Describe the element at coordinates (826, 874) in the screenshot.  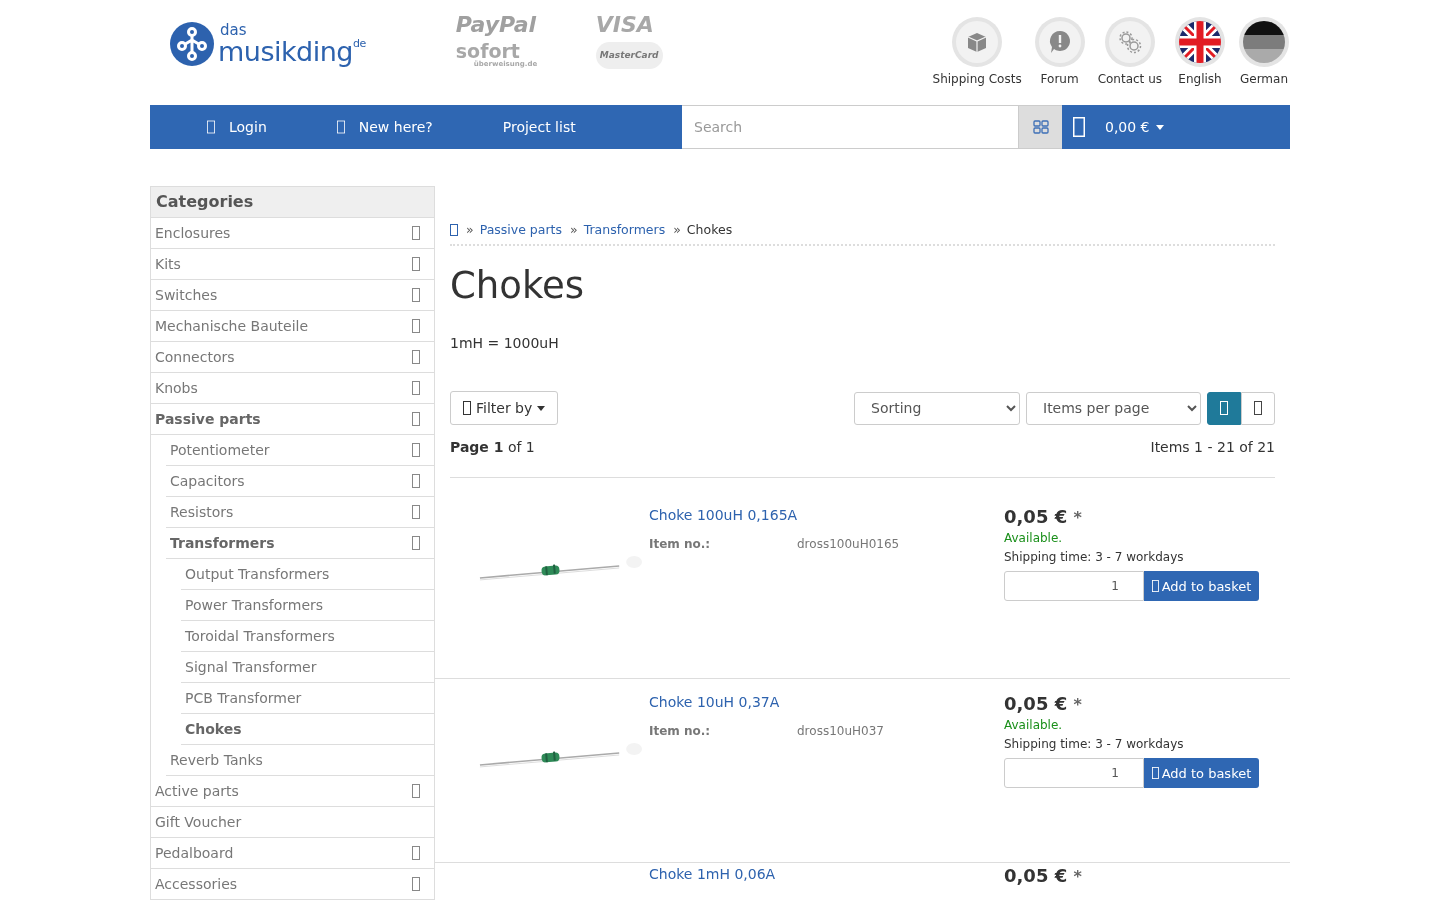
I see `product-name: Choke 1mH 0,06A` at that location.